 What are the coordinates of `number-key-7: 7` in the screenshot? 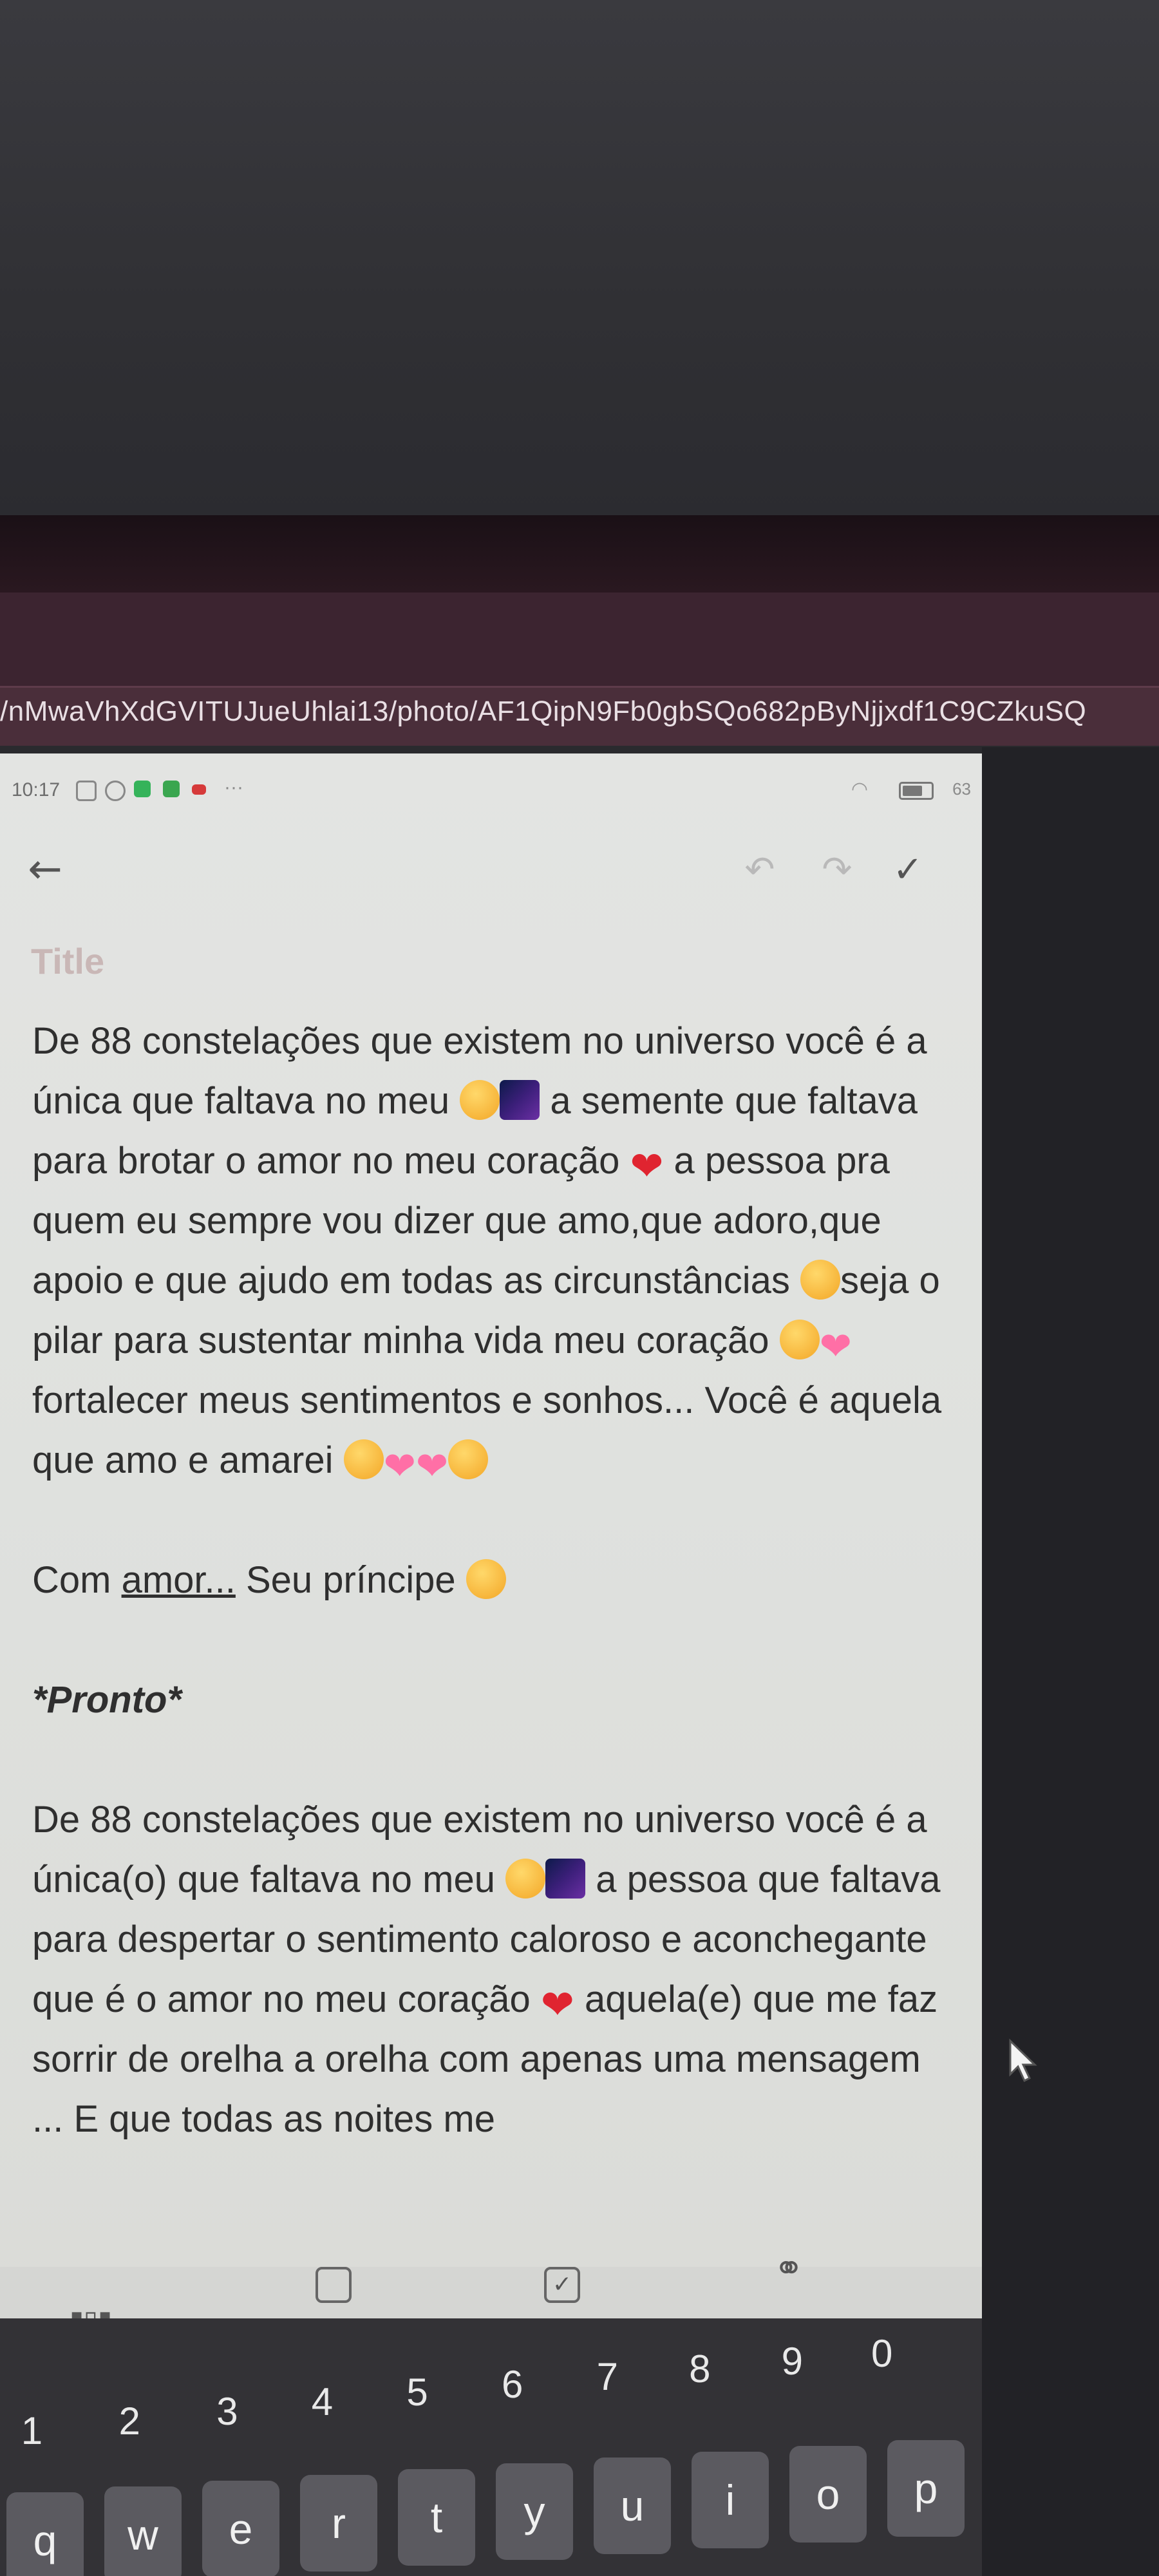 It's located at (607, 2376).